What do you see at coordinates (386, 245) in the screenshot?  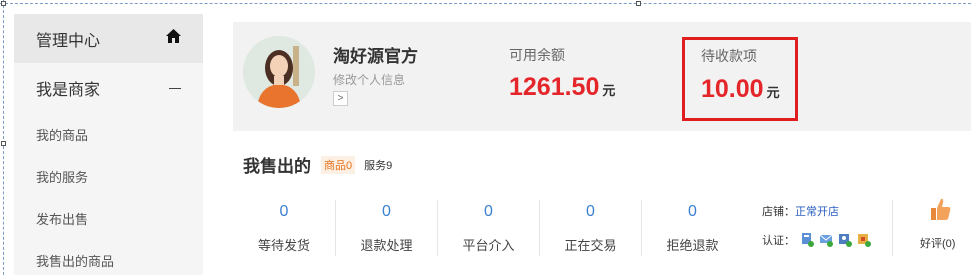 I see `stat-label: 退款处理` at bounding box center [386, 245].